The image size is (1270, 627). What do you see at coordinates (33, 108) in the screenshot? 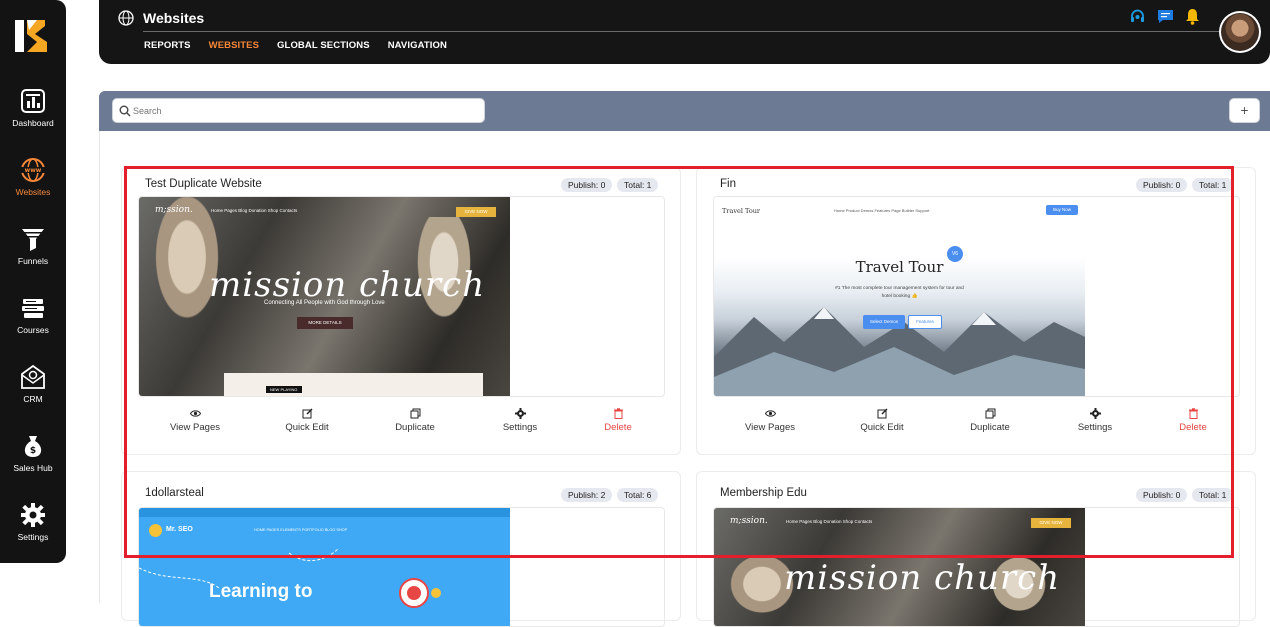
I see `sidebar-item-dashboard: Dashboard` at bounding box center [33, 108].